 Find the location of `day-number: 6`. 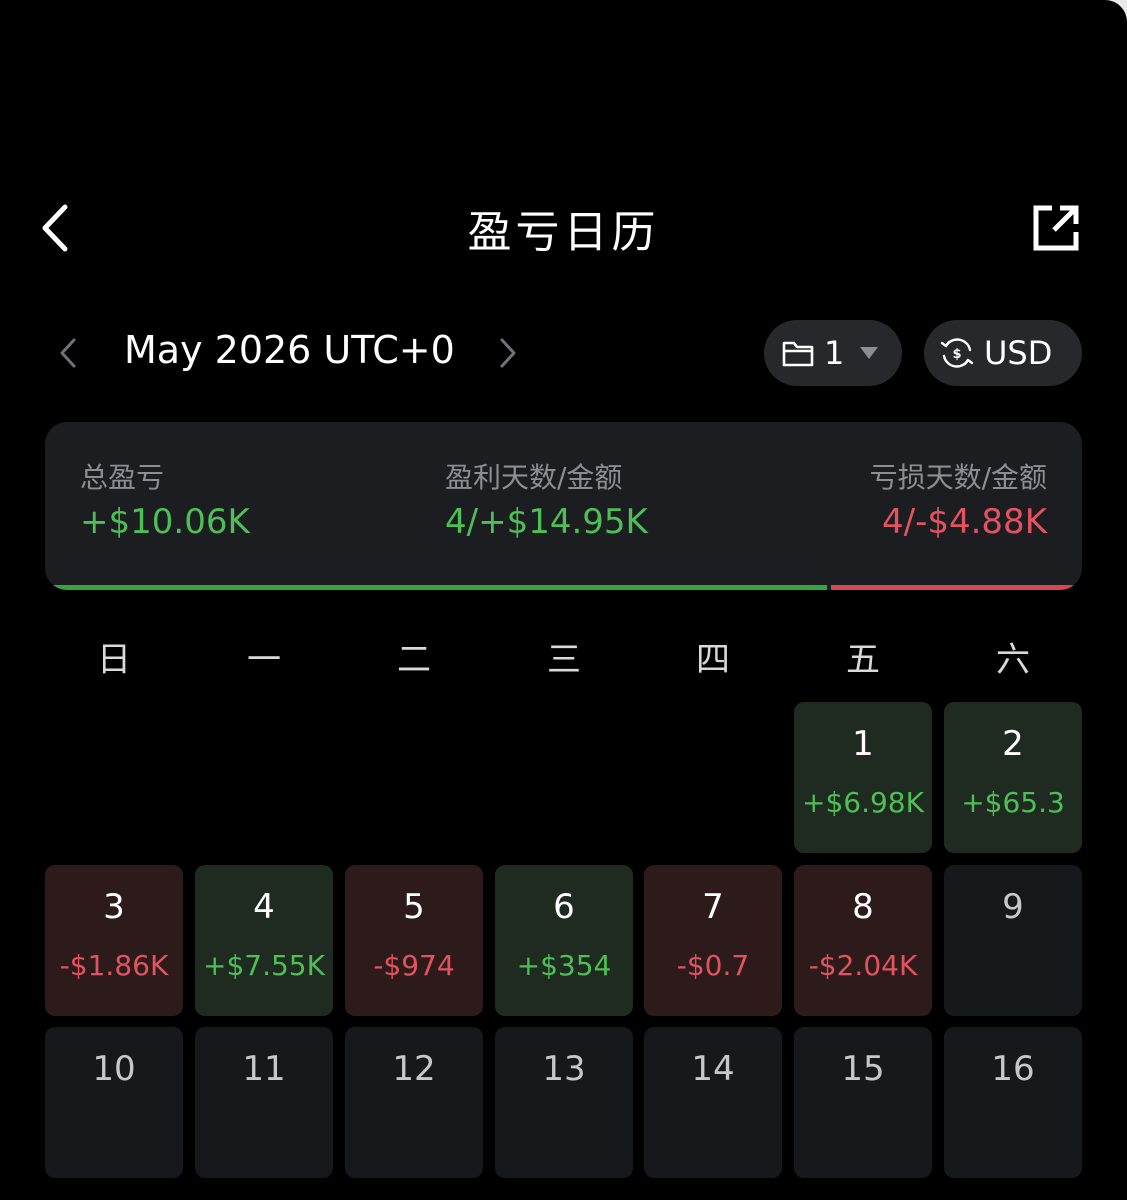

day-number: 6 is located at coordinates (564, 907).